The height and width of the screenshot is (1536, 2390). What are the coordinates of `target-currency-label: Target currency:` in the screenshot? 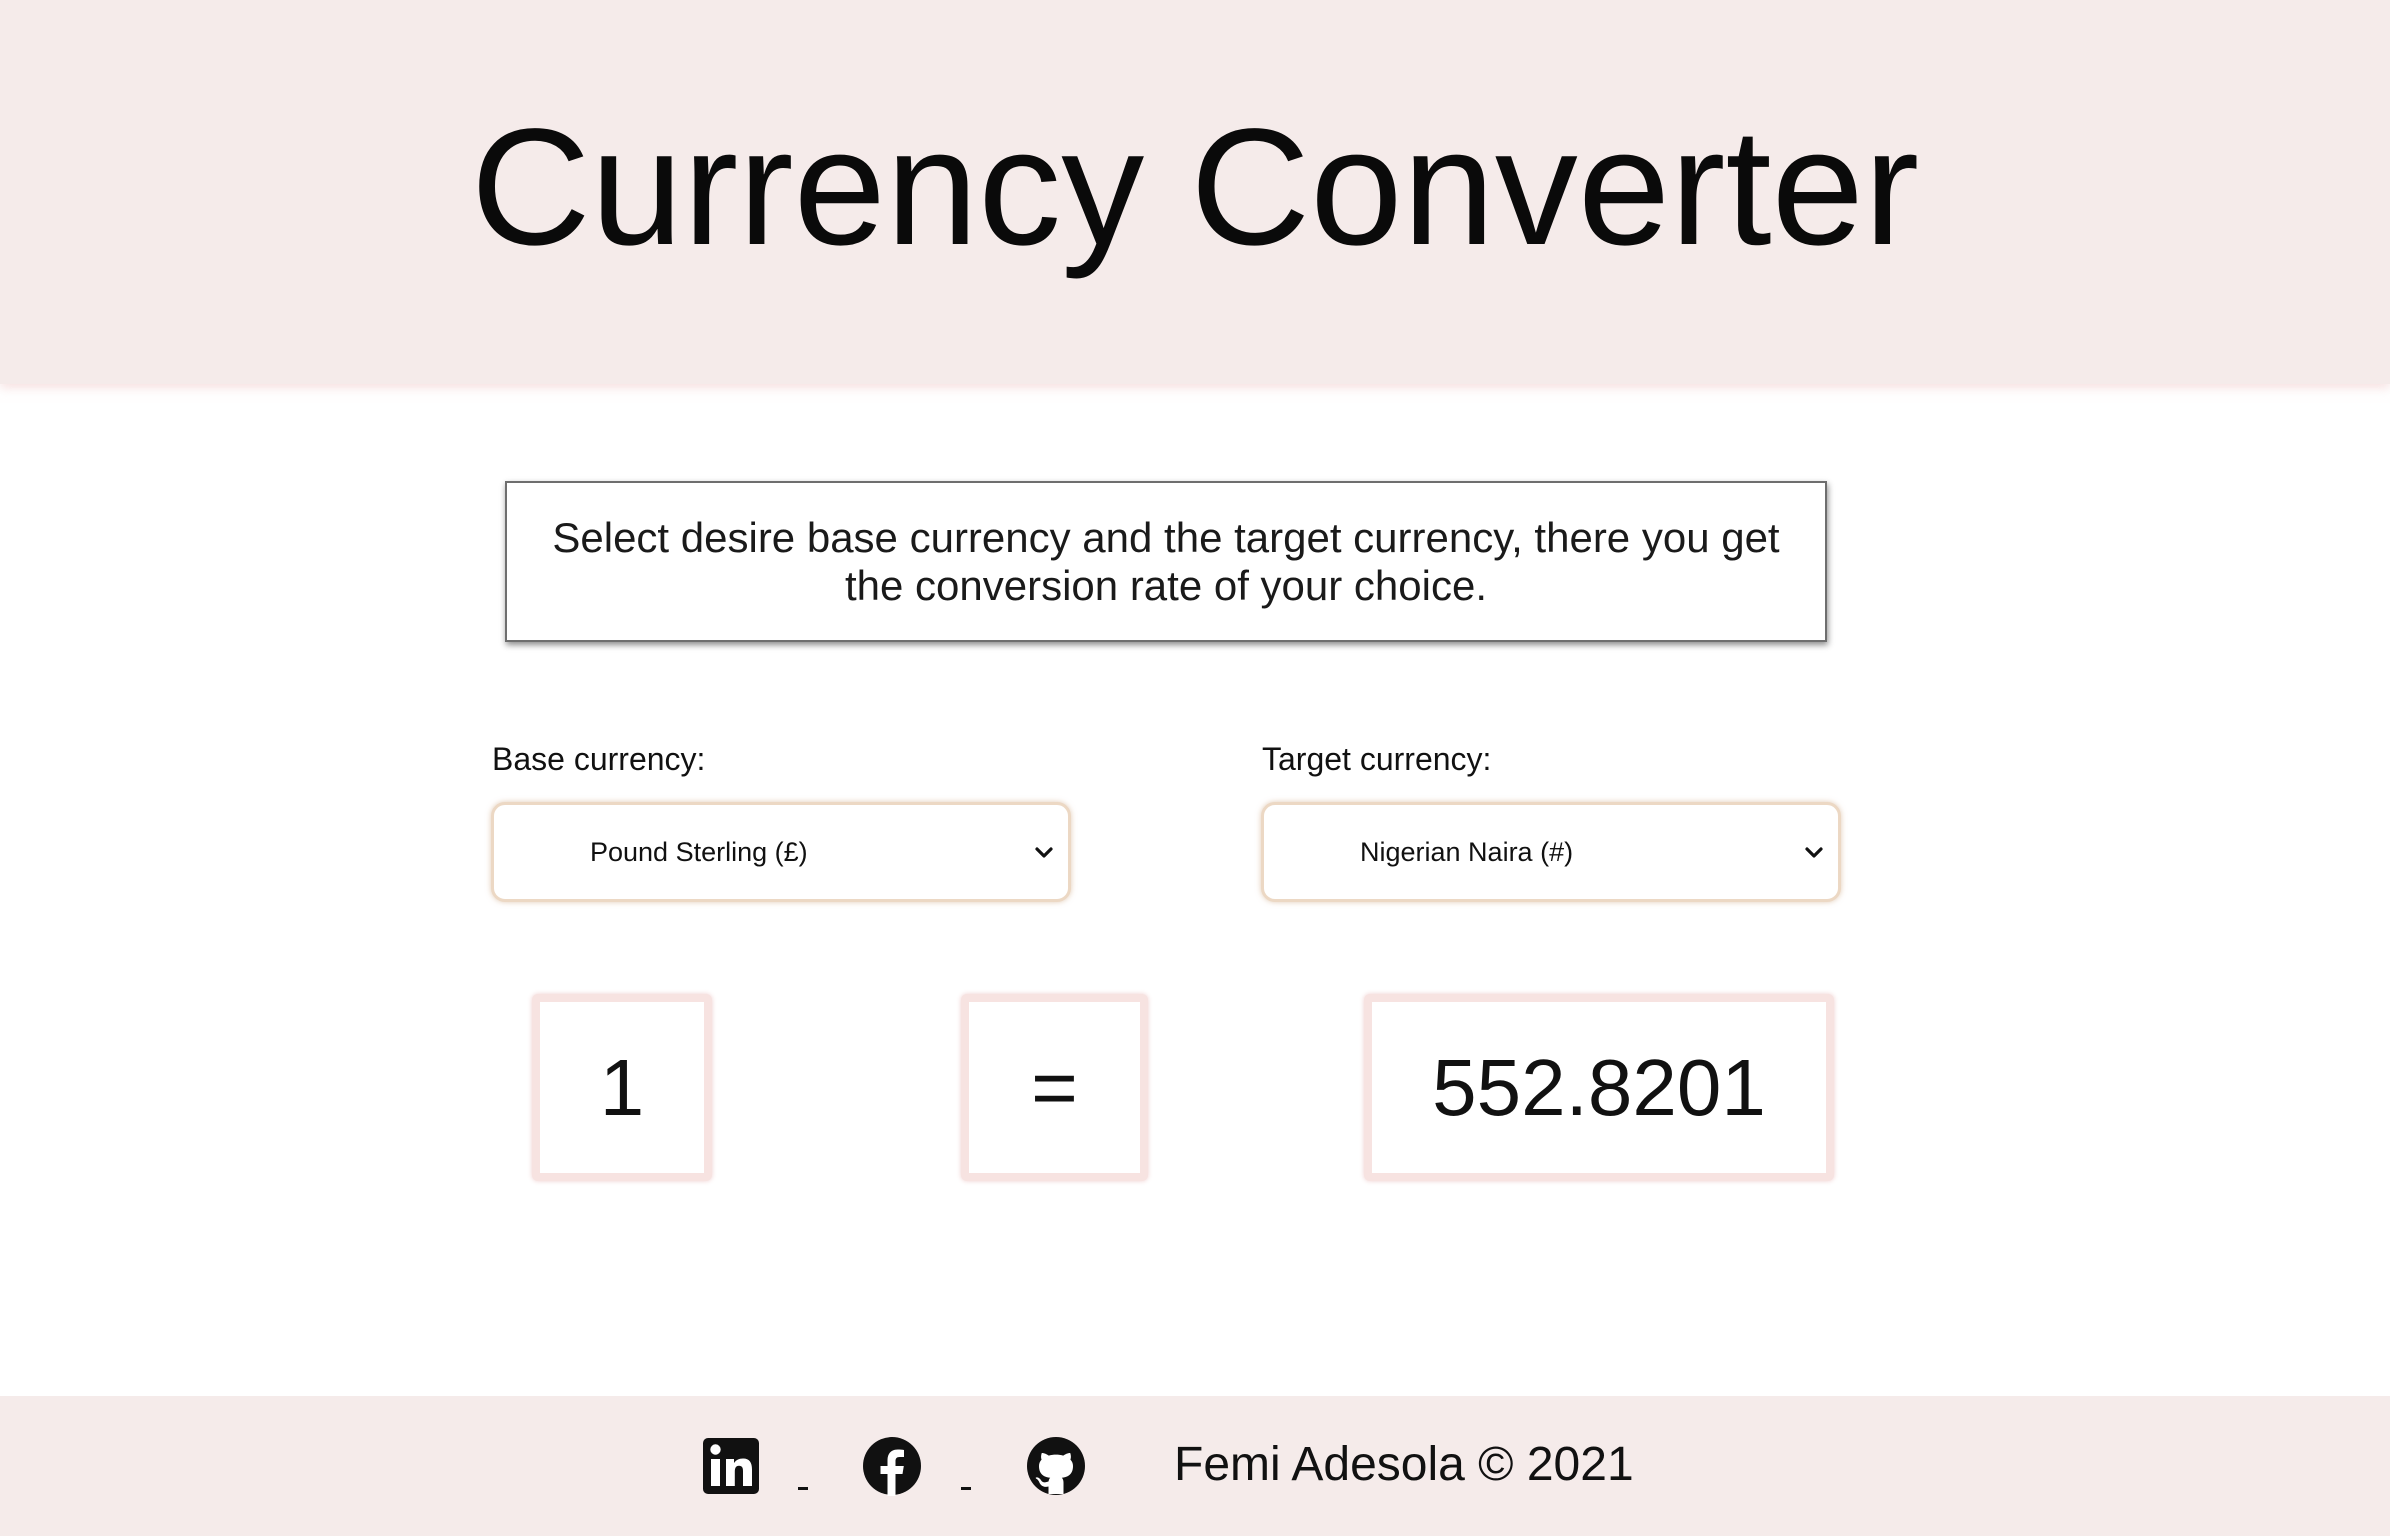 It's located at (1377, 759).